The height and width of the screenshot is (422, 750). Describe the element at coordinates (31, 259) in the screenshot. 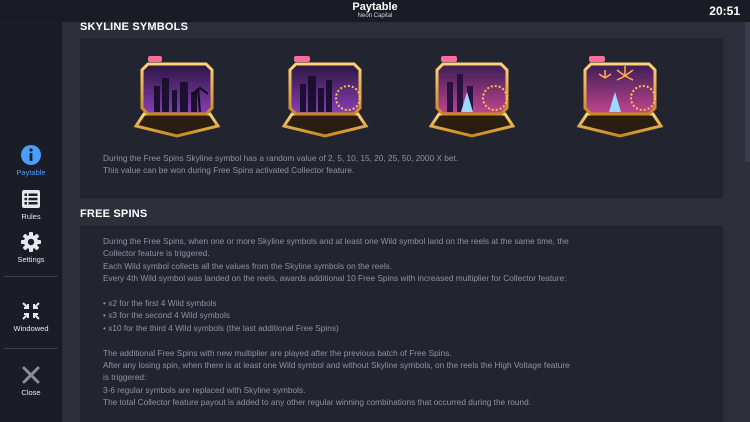

I see `sidebar-label-settings: Settings` at that location.